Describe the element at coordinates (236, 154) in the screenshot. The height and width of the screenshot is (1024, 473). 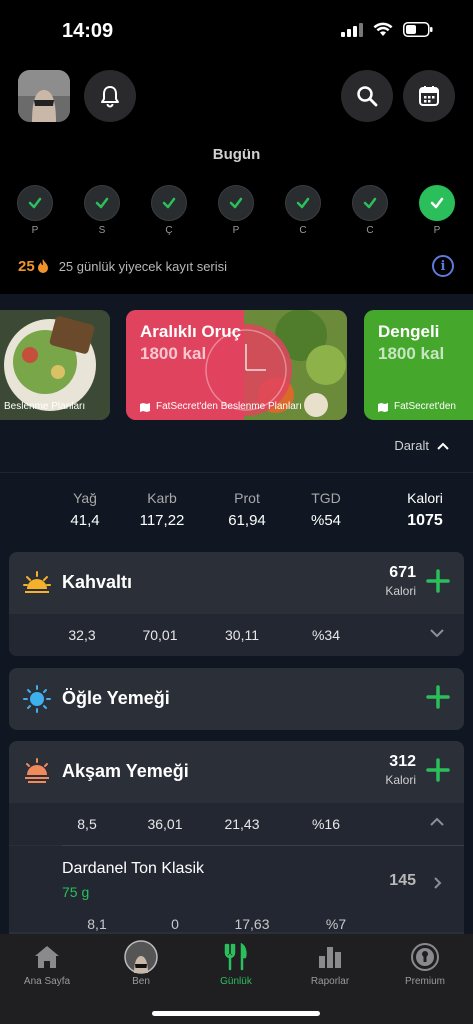
I see `date-title: Bugün` at that location.